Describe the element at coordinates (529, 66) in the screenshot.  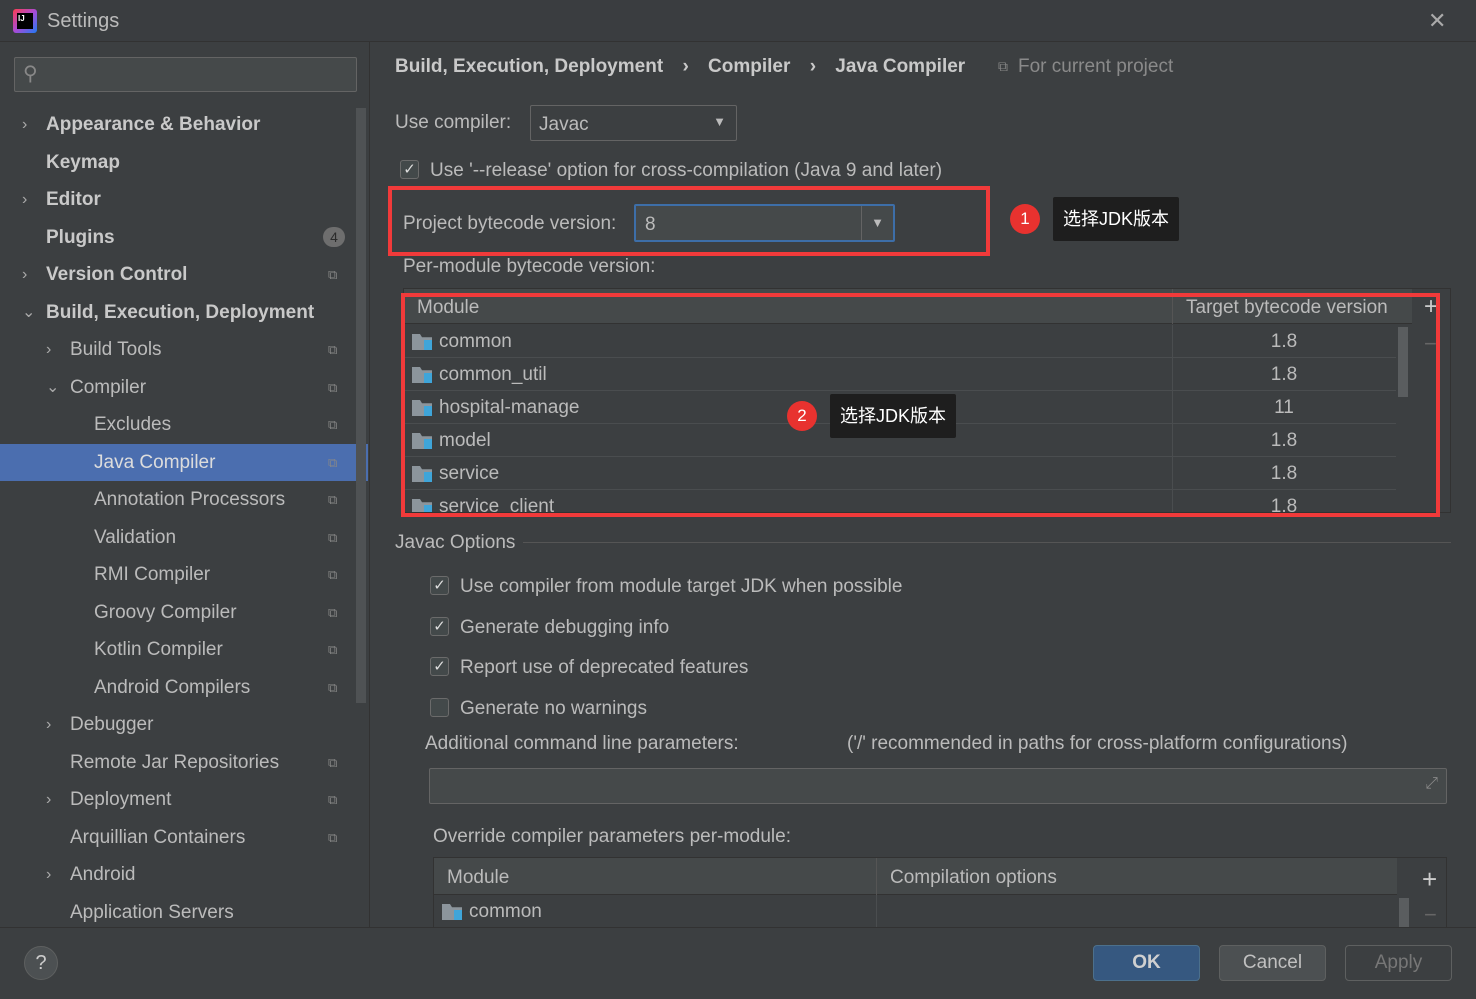
I see `breadcrumb-item: Build, Execution, Deployment` at that location.